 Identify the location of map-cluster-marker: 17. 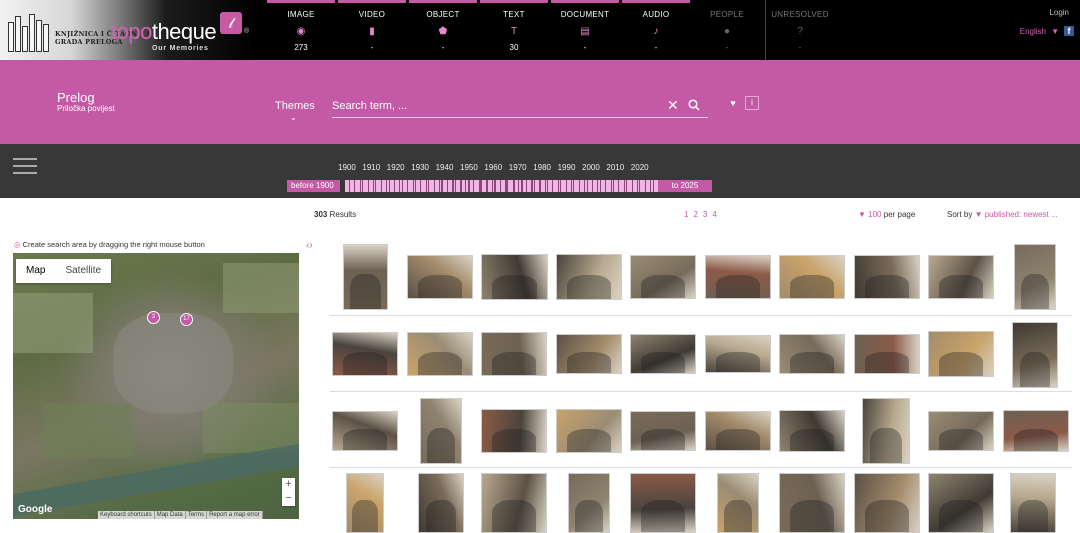
(186, 319).